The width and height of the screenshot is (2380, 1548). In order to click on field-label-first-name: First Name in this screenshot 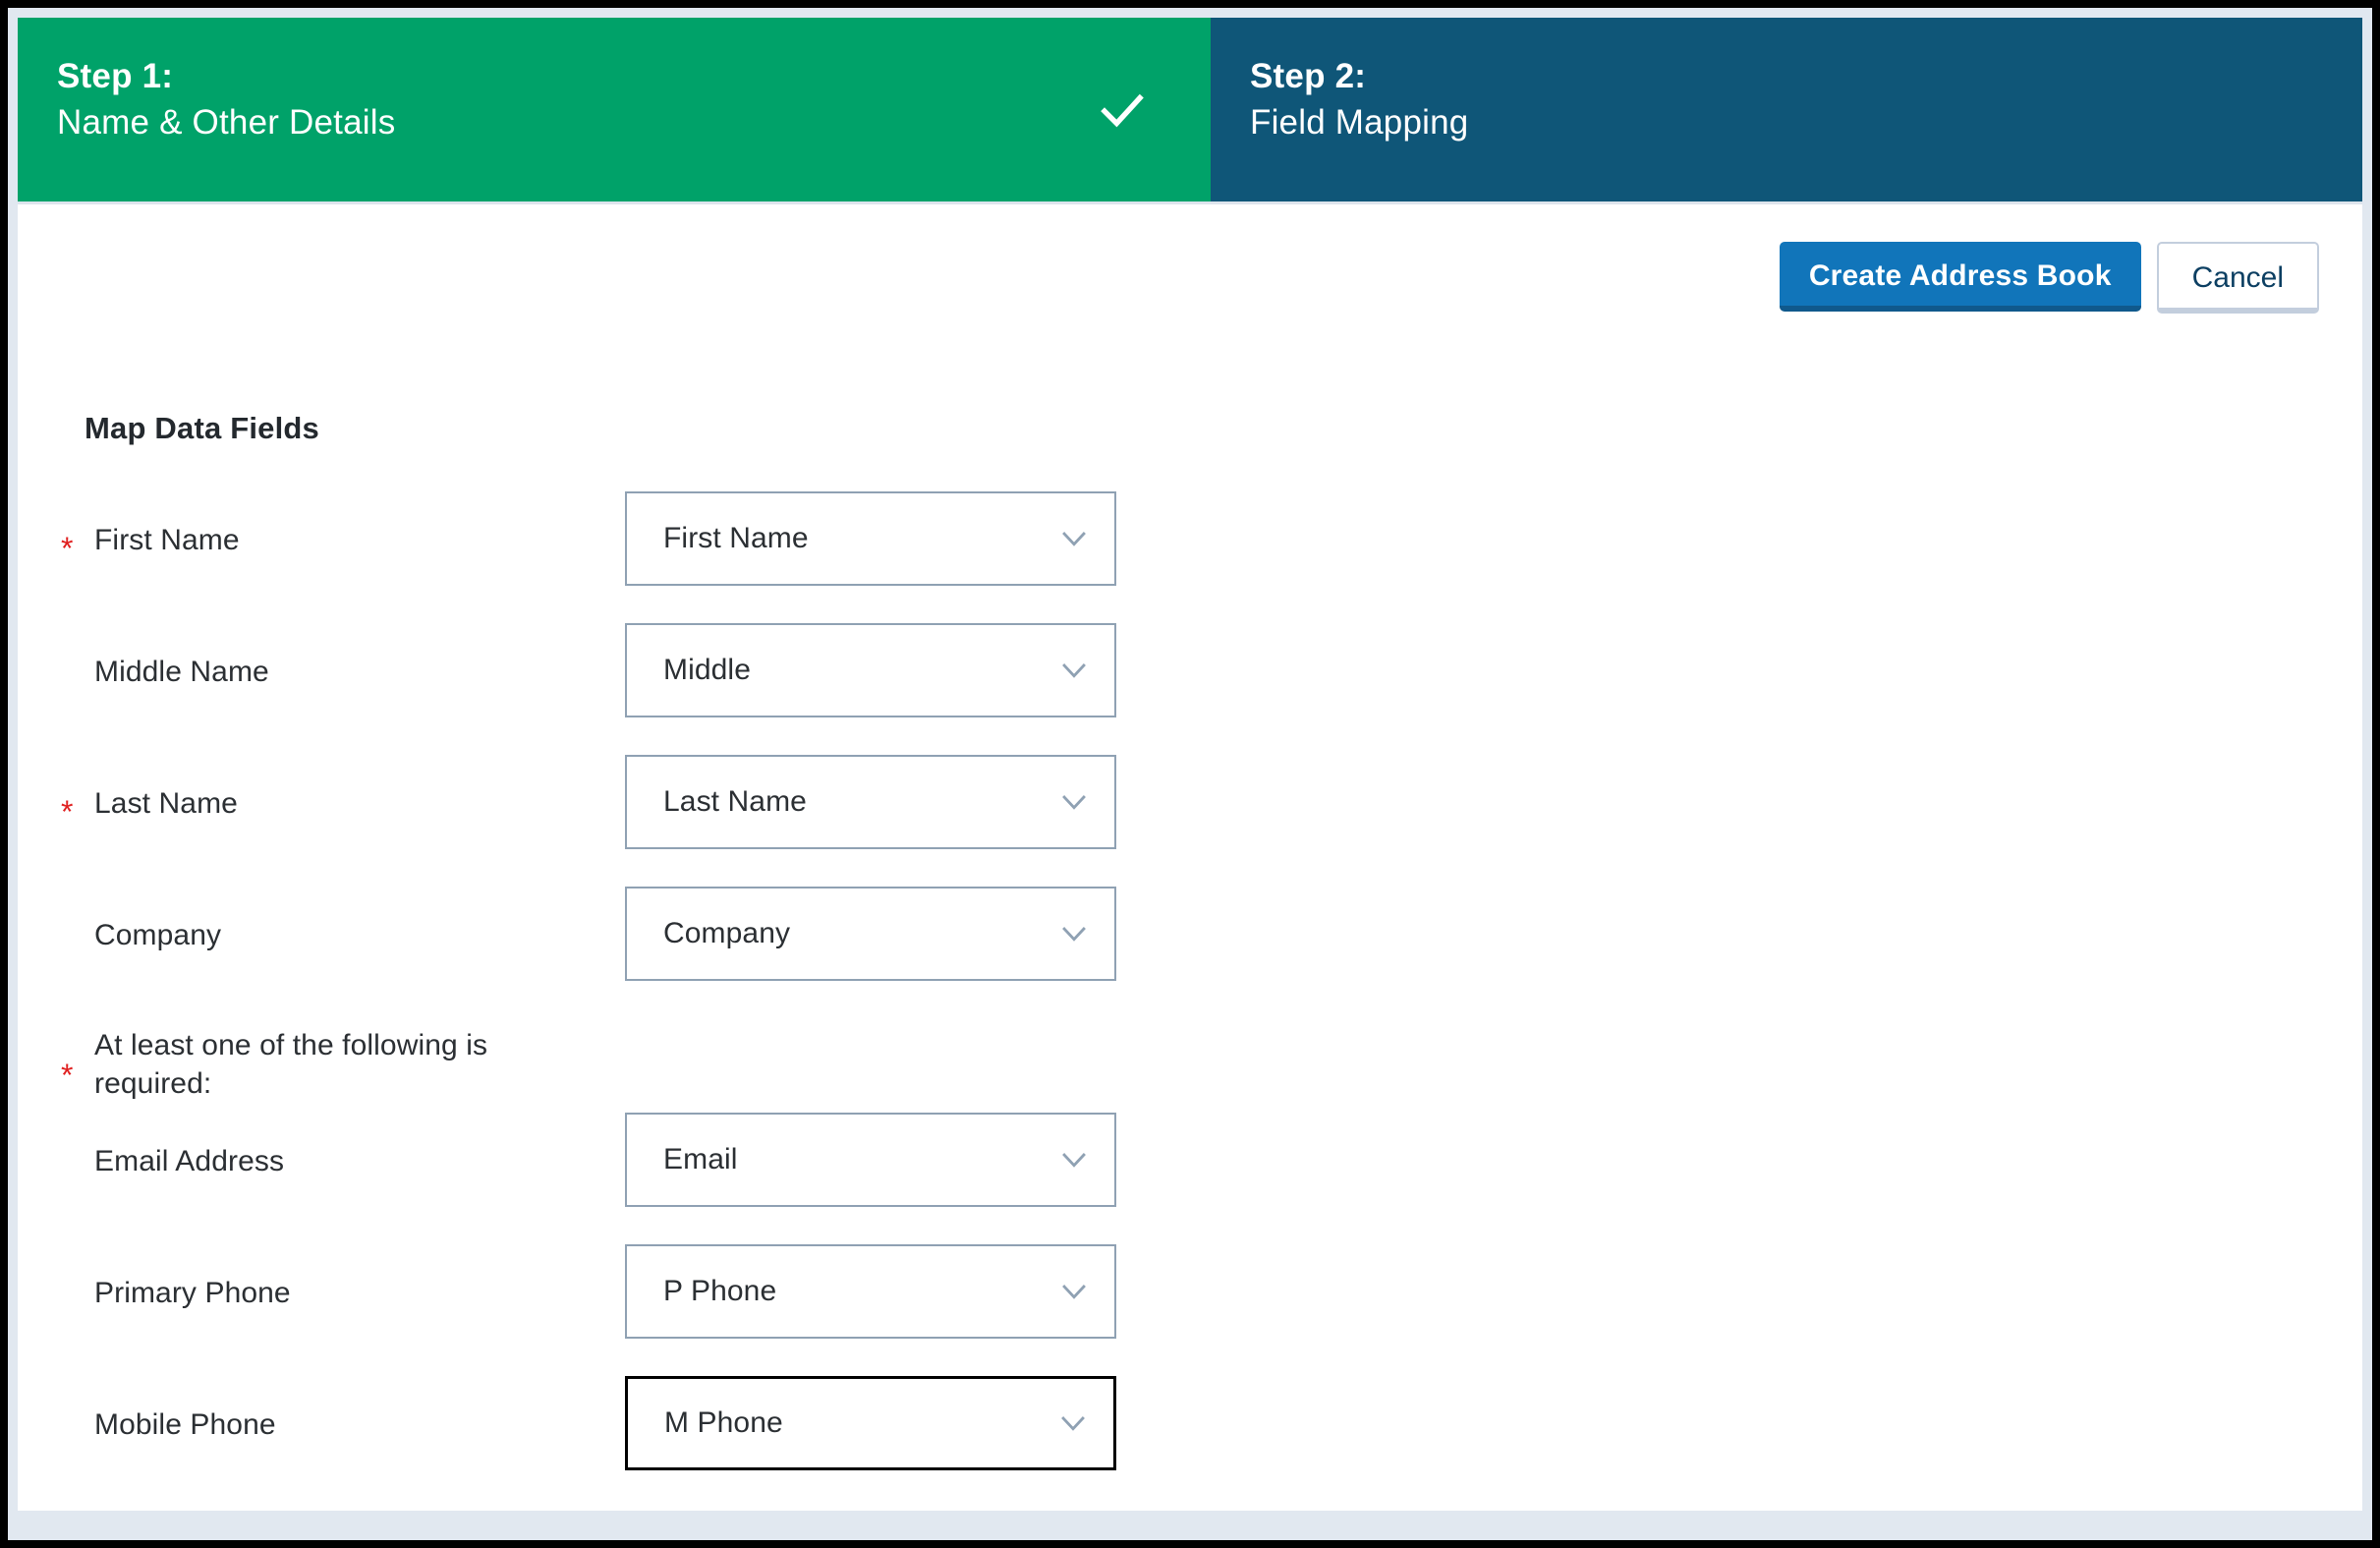, I will do `click(167, 540)`.